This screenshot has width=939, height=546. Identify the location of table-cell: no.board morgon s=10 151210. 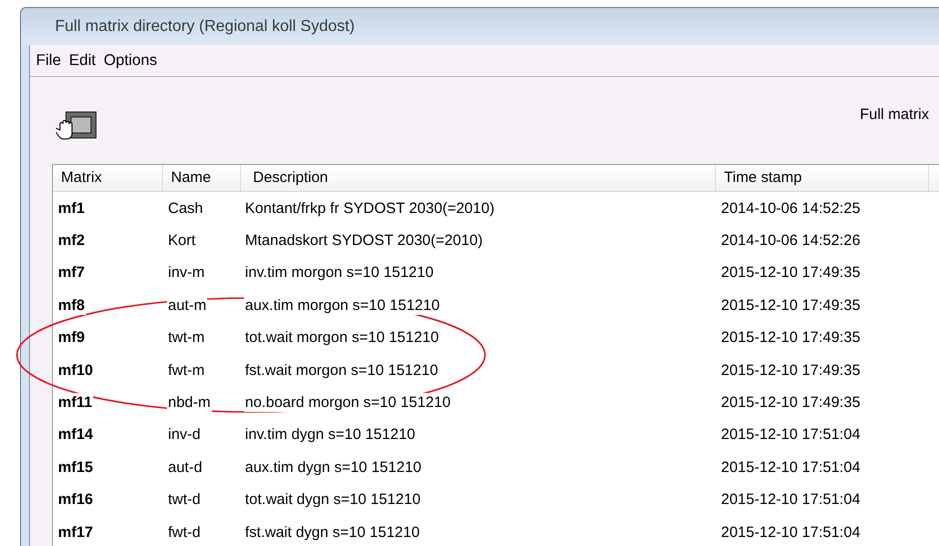
(348, 402).